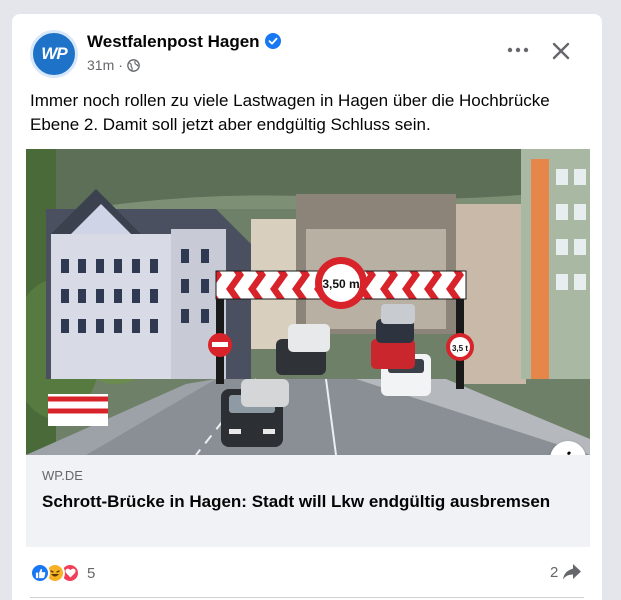 The image size is (621, 600). I want to click on reactions-summary: 5, so click(62, 573).